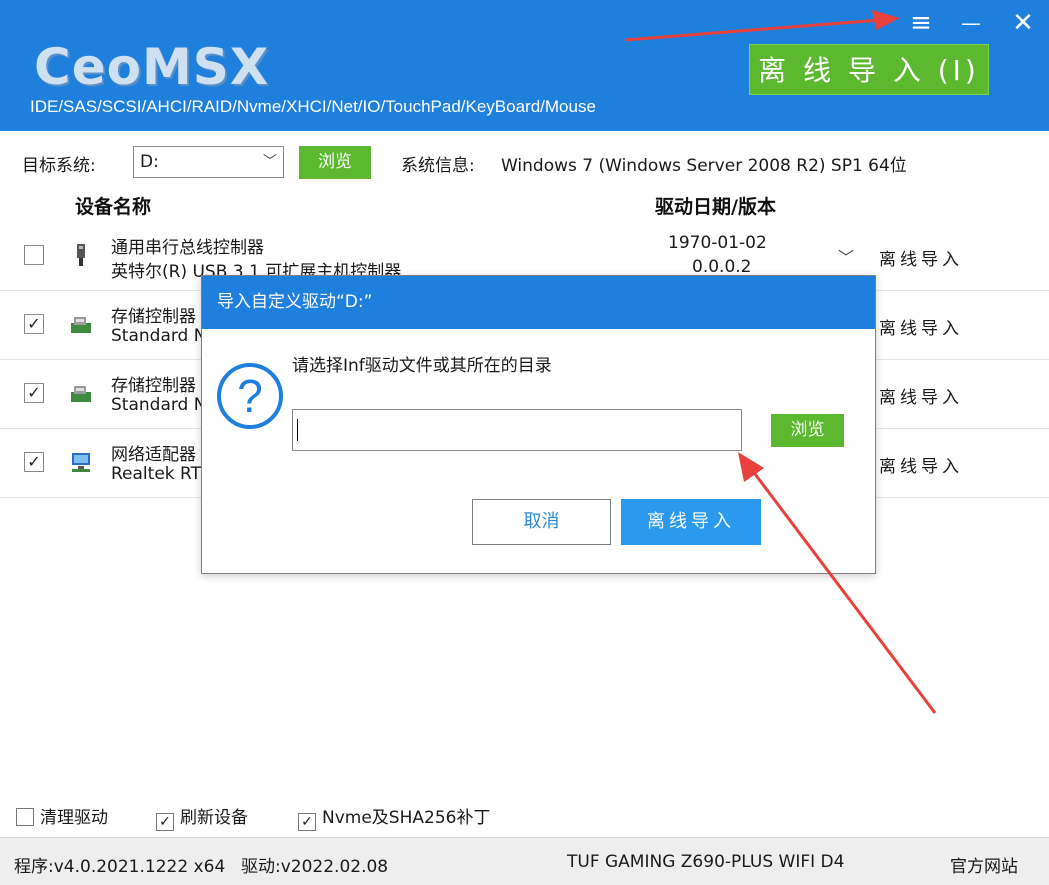  What do you see at coordinates (81, 462) in the screenshot?
I see `network-adapter-icon` at bounding box center [81, 462].